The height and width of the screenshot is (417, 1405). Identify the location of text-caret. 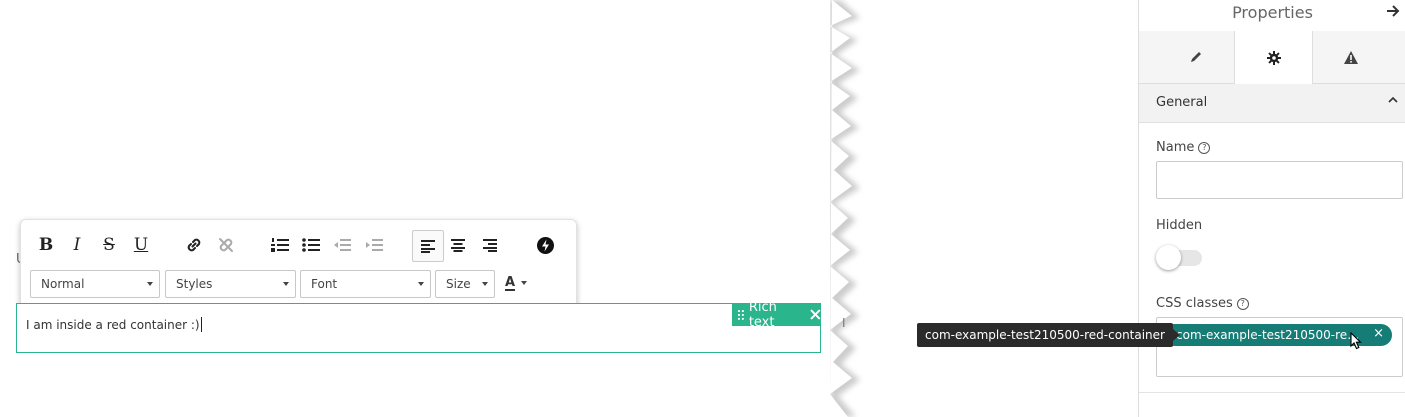
(201, 324).